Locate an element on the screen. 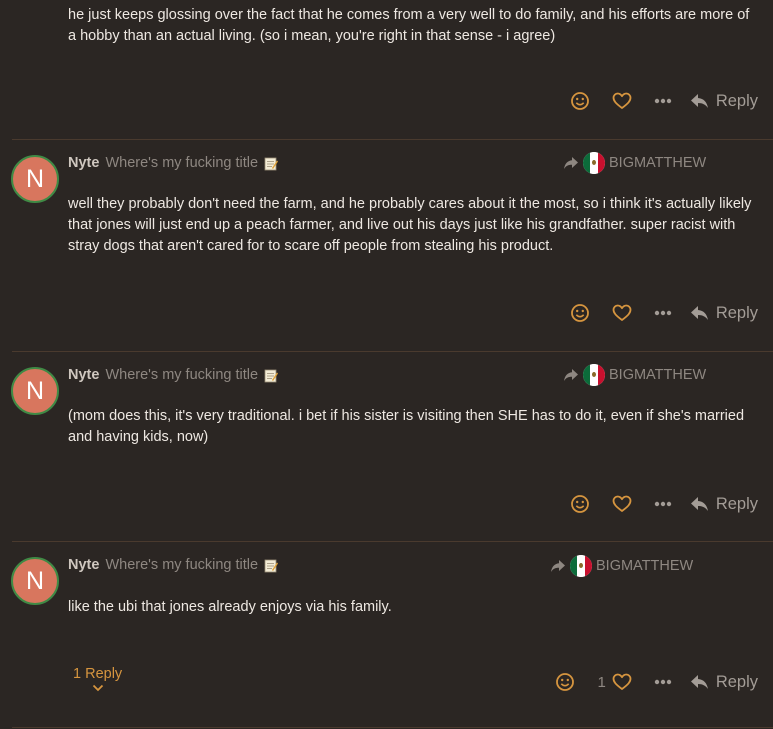  chevron-down-icon is located at coordinates (97, 688).